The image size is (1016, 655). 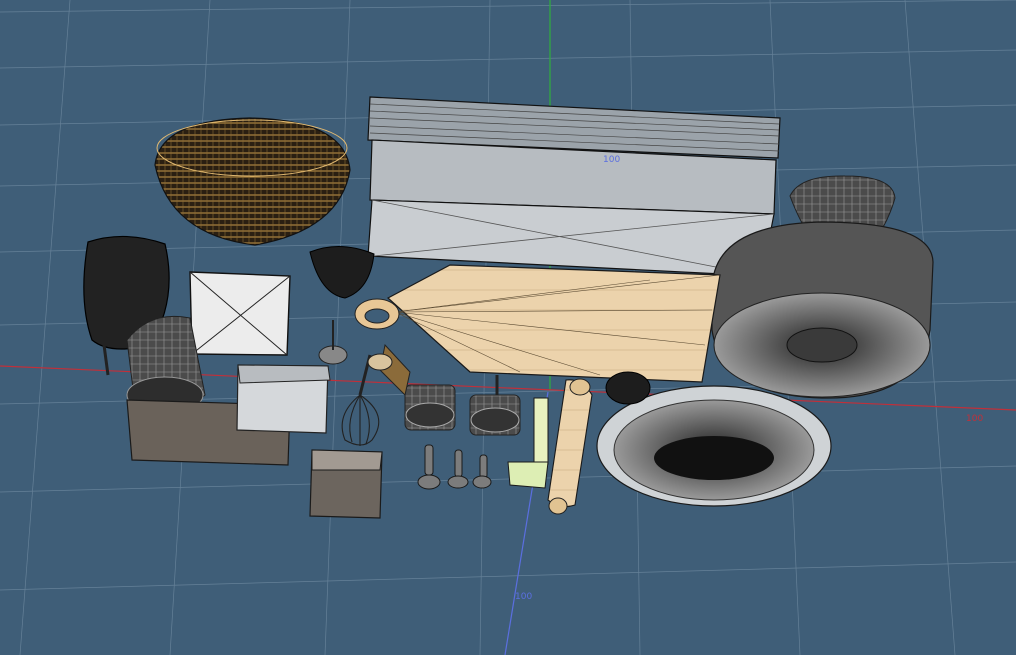 What do you see at coordinates (283, 399) in the screenshot?
I see `kitchen-scale` at bounding box center [283, 399].